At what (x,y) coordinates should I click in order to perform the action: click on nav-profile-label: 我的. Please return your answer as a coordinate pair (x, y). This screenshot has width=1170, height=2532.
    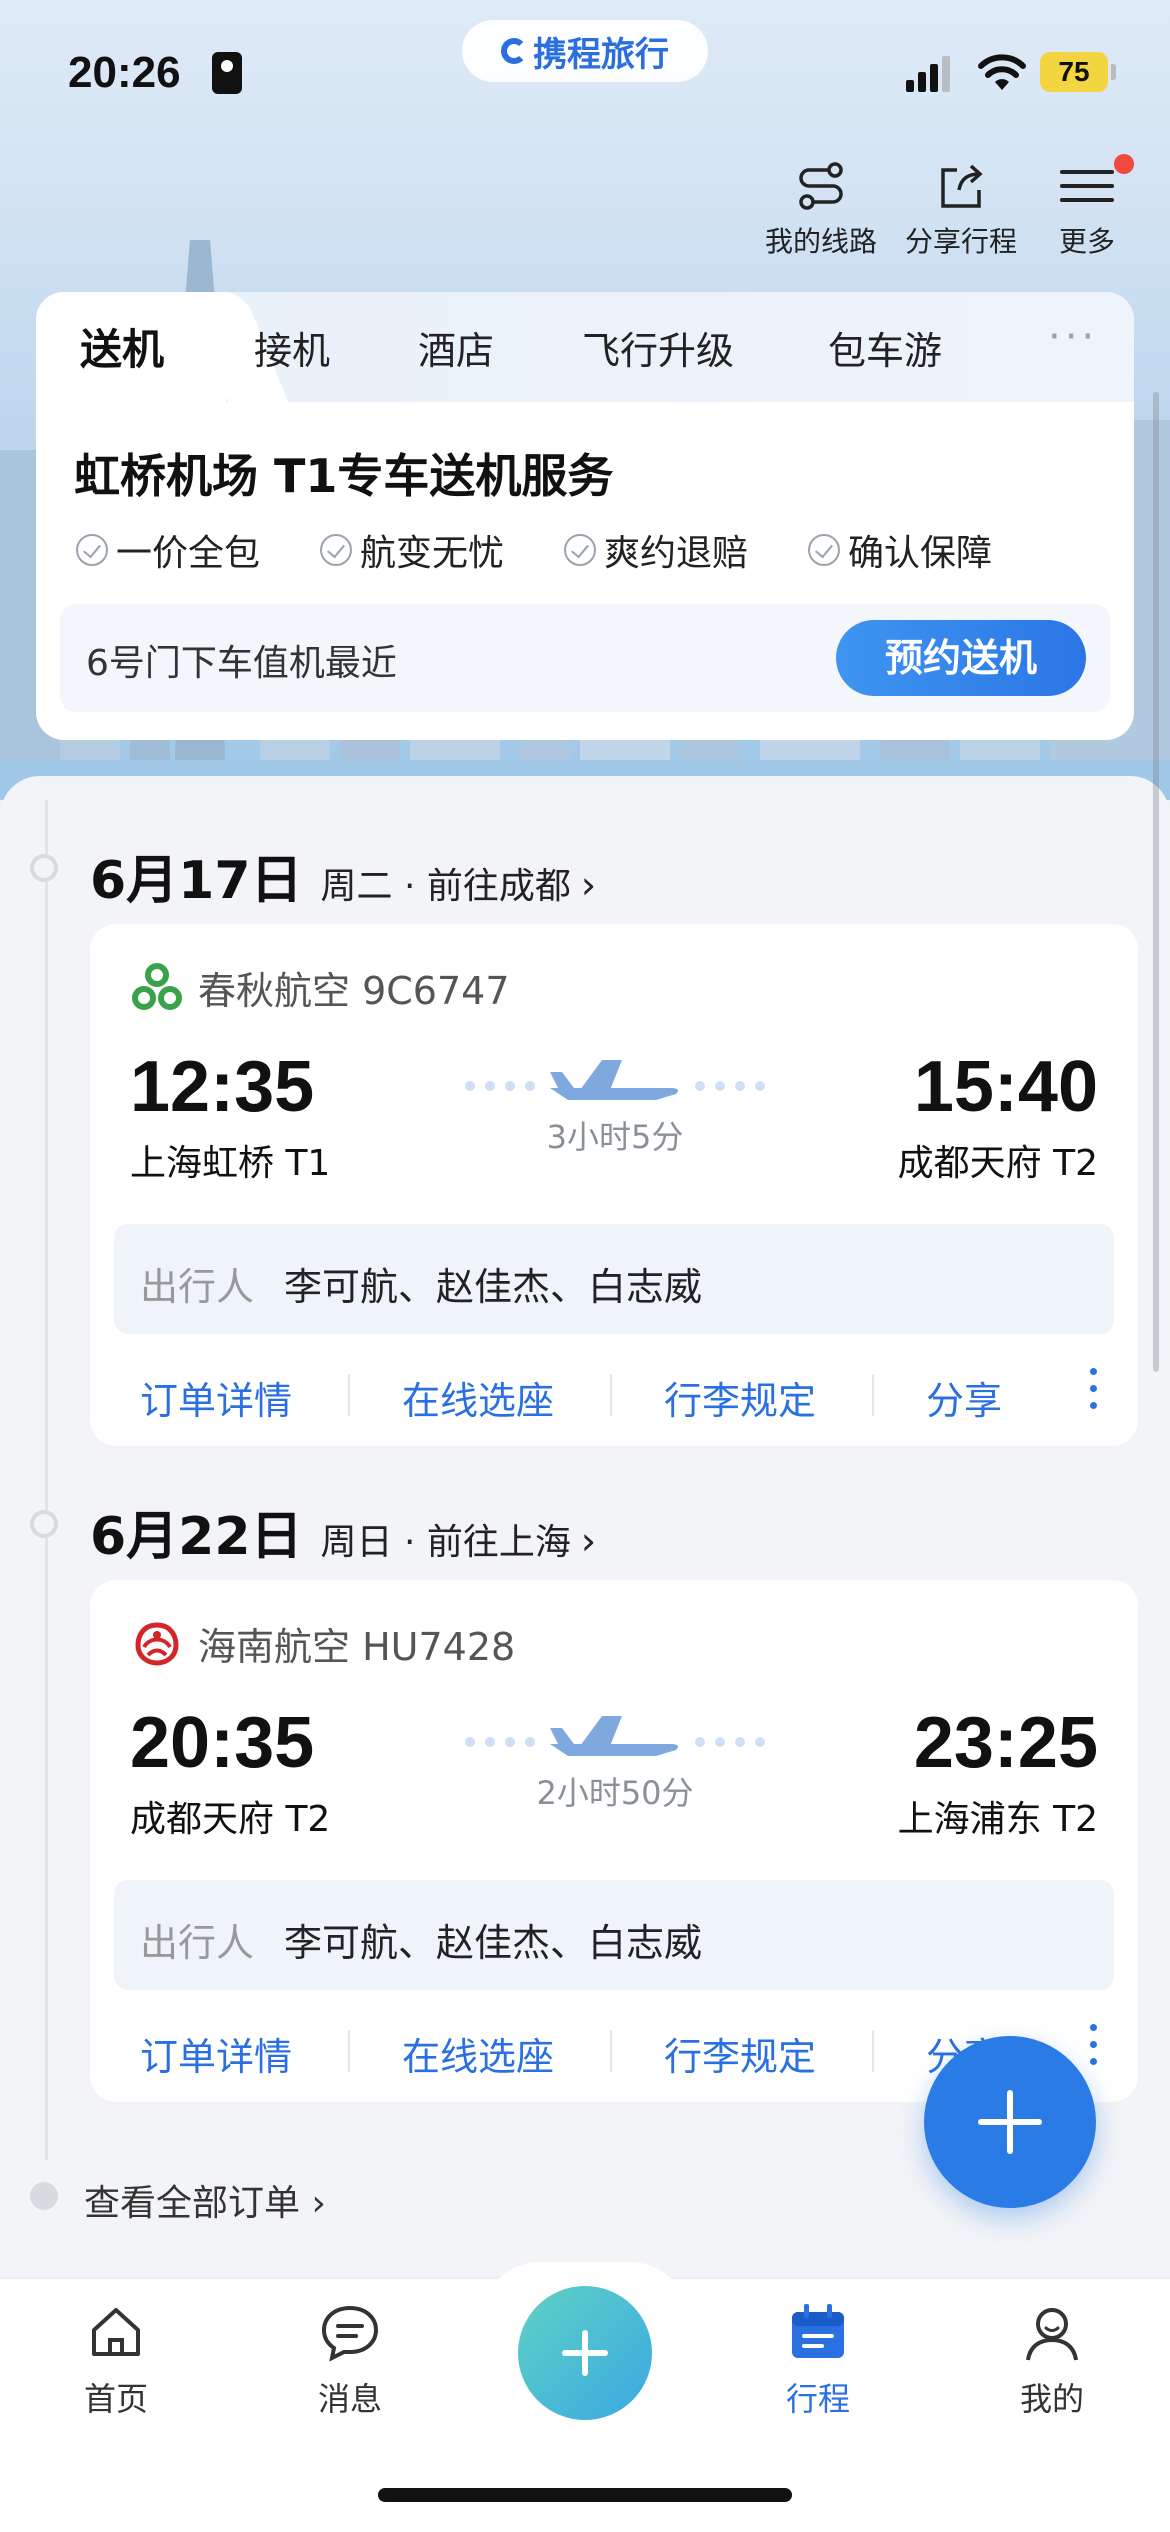
    Looking at the image, I should click on (1051, 2399).